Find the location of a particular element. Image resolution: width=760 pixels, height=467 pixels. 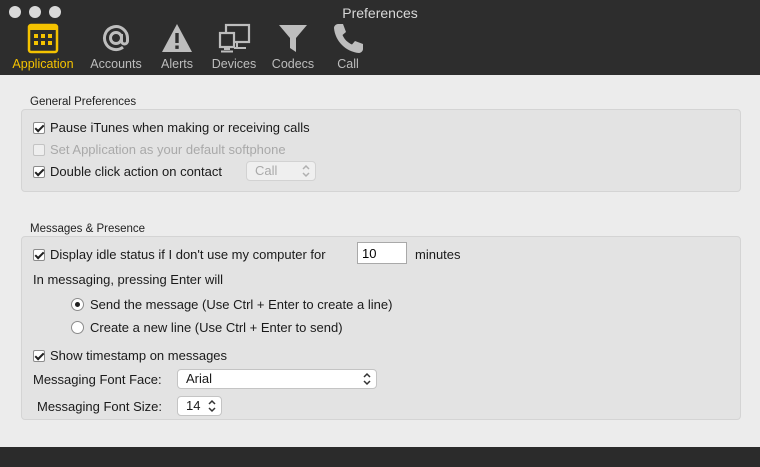

timestamp-checkbox is located at coordinates (39, 355).